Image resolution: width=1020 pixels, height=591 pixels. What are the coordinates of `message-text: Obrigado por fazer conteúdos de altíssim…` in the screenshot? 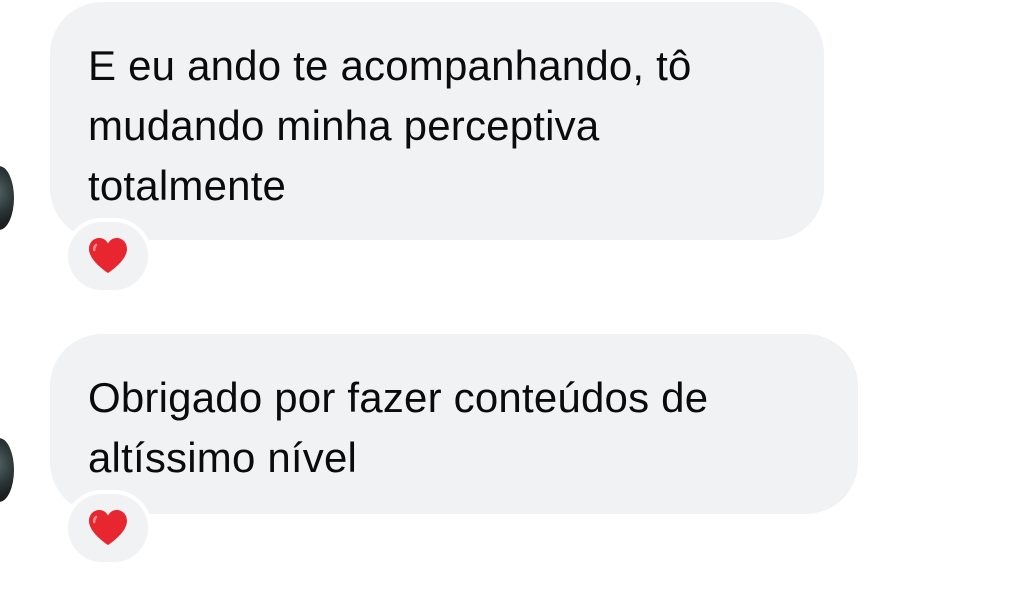 It's located at (398, 427).